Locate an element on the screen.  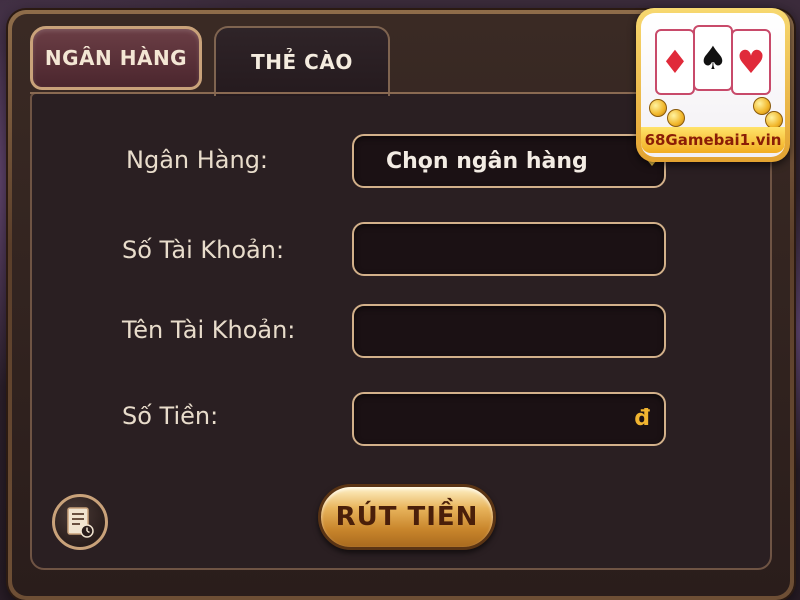
withdraw-button: RÚT TIỀN is located at coordinates (407, 517).